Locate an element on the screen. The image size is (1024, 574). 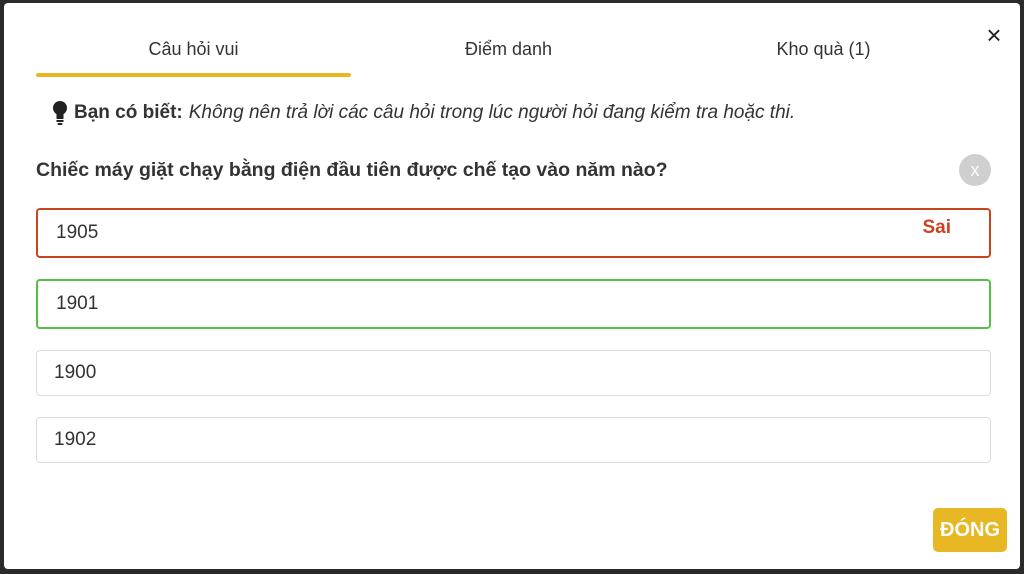
tab-attendance: Điểm danh is located at coordinates (508, 52).